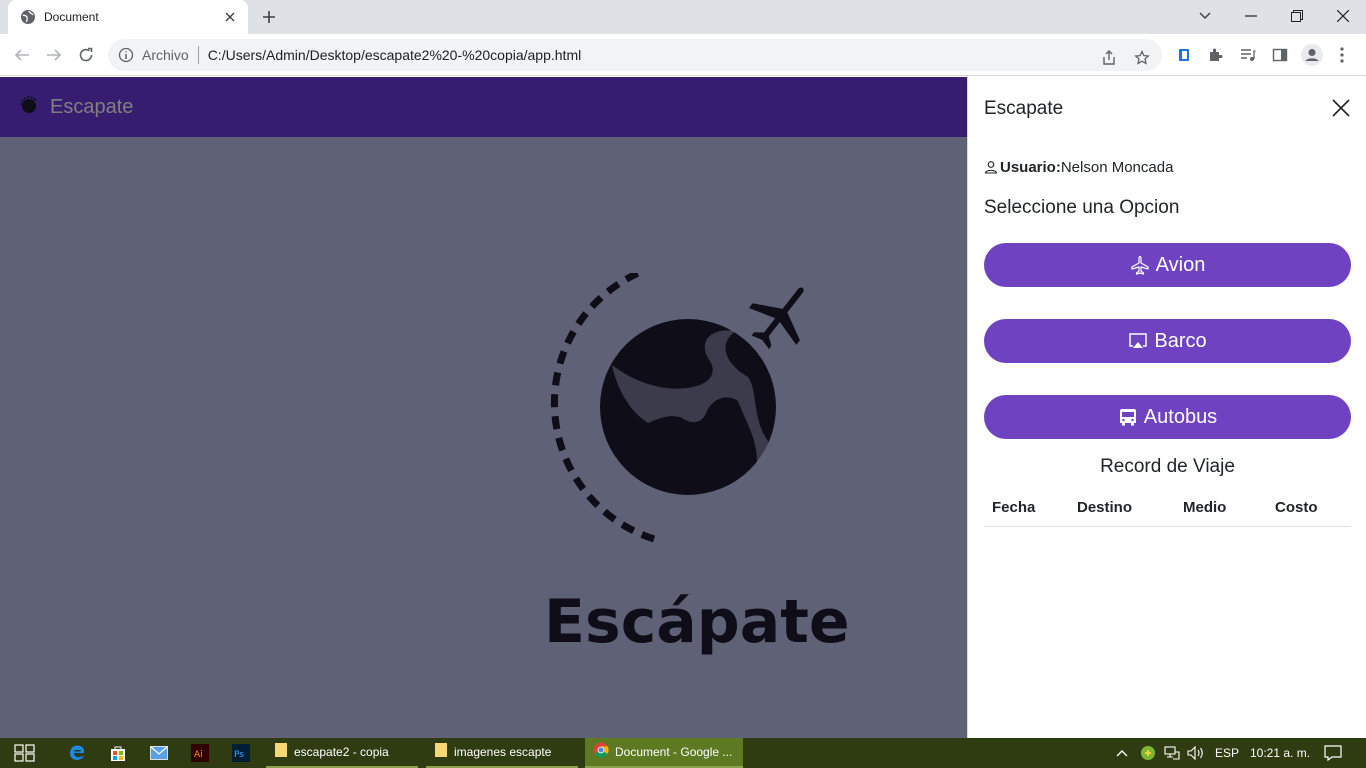 This screenshot has height=768, width=1366. Describe the element at coordinates (1180, 340) in the screenshot. I see `barco-label: Barco` at that location.